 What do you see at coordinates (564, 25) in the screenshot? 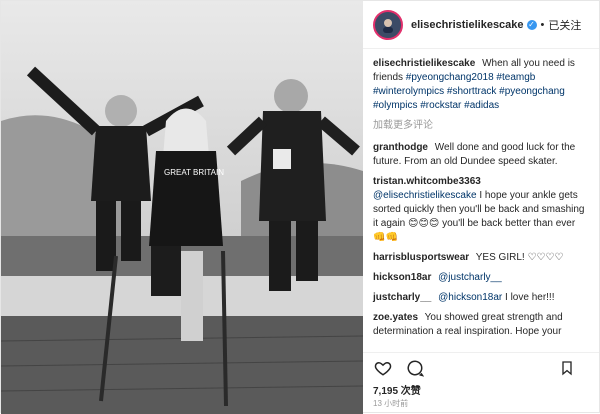
I see `follow-status-button: 已关注` at bounding box center [564, 25].